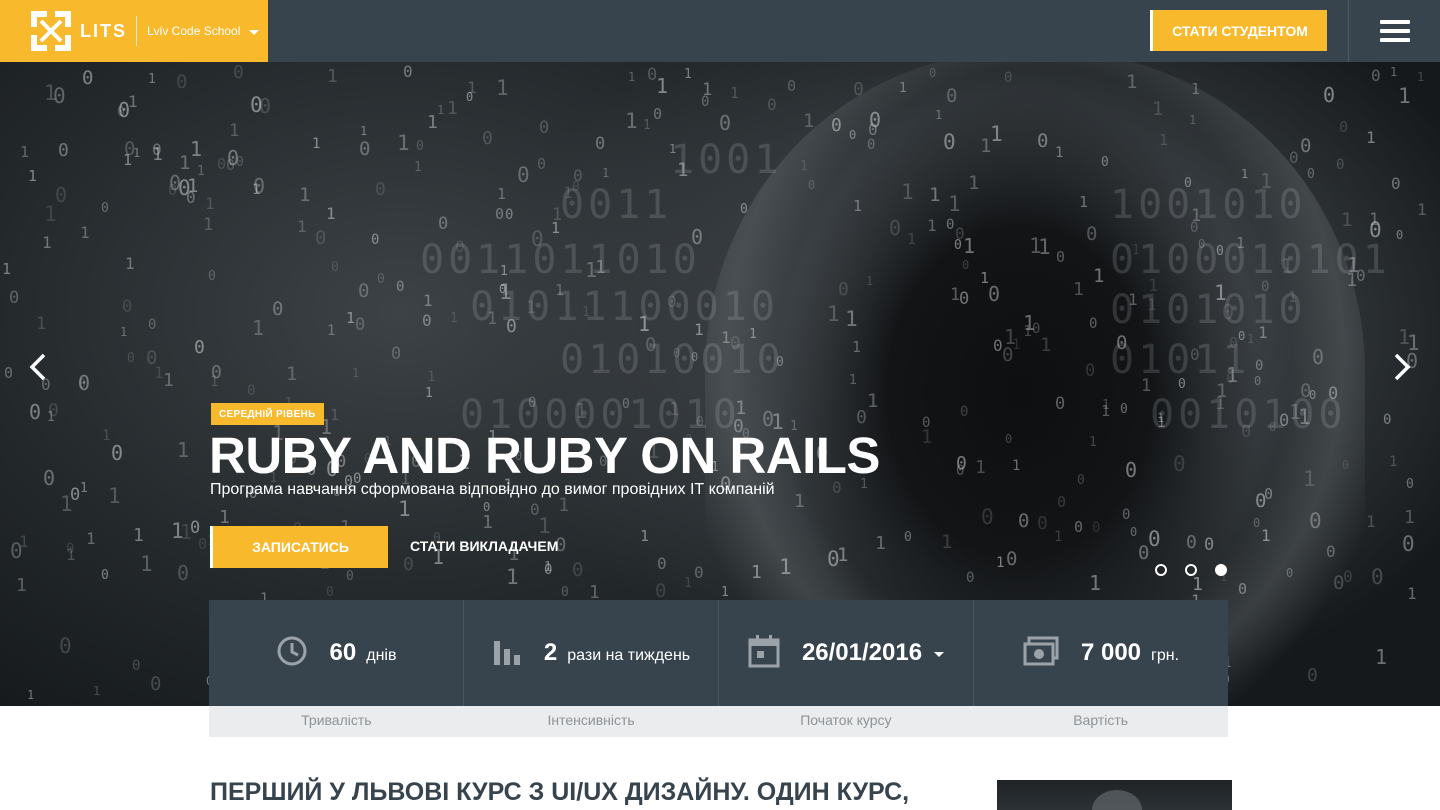 This screenshot has height=810, width=1440. I want to click on price-value: 7 000, so click(1111, 652).